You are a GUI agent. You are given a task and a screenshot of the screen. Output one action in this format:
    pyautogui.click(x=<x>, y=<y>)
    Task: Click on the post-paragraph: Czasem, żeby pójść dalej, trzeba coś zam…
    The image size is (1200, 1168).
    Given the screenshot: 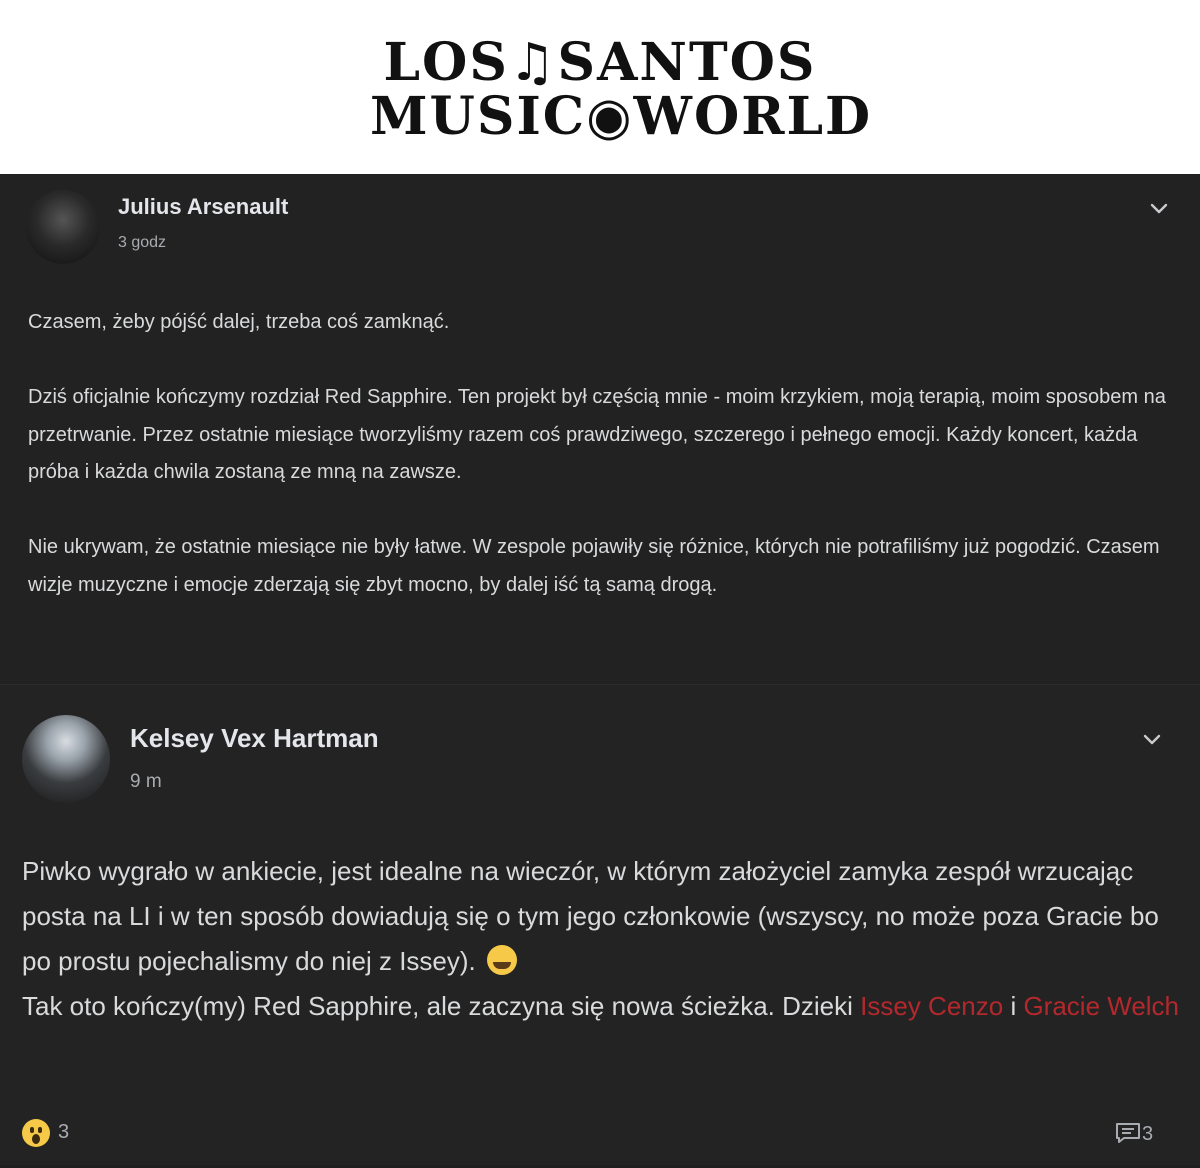 What is the action you would take?
    pyautogui.click(x=239, y=322)
    